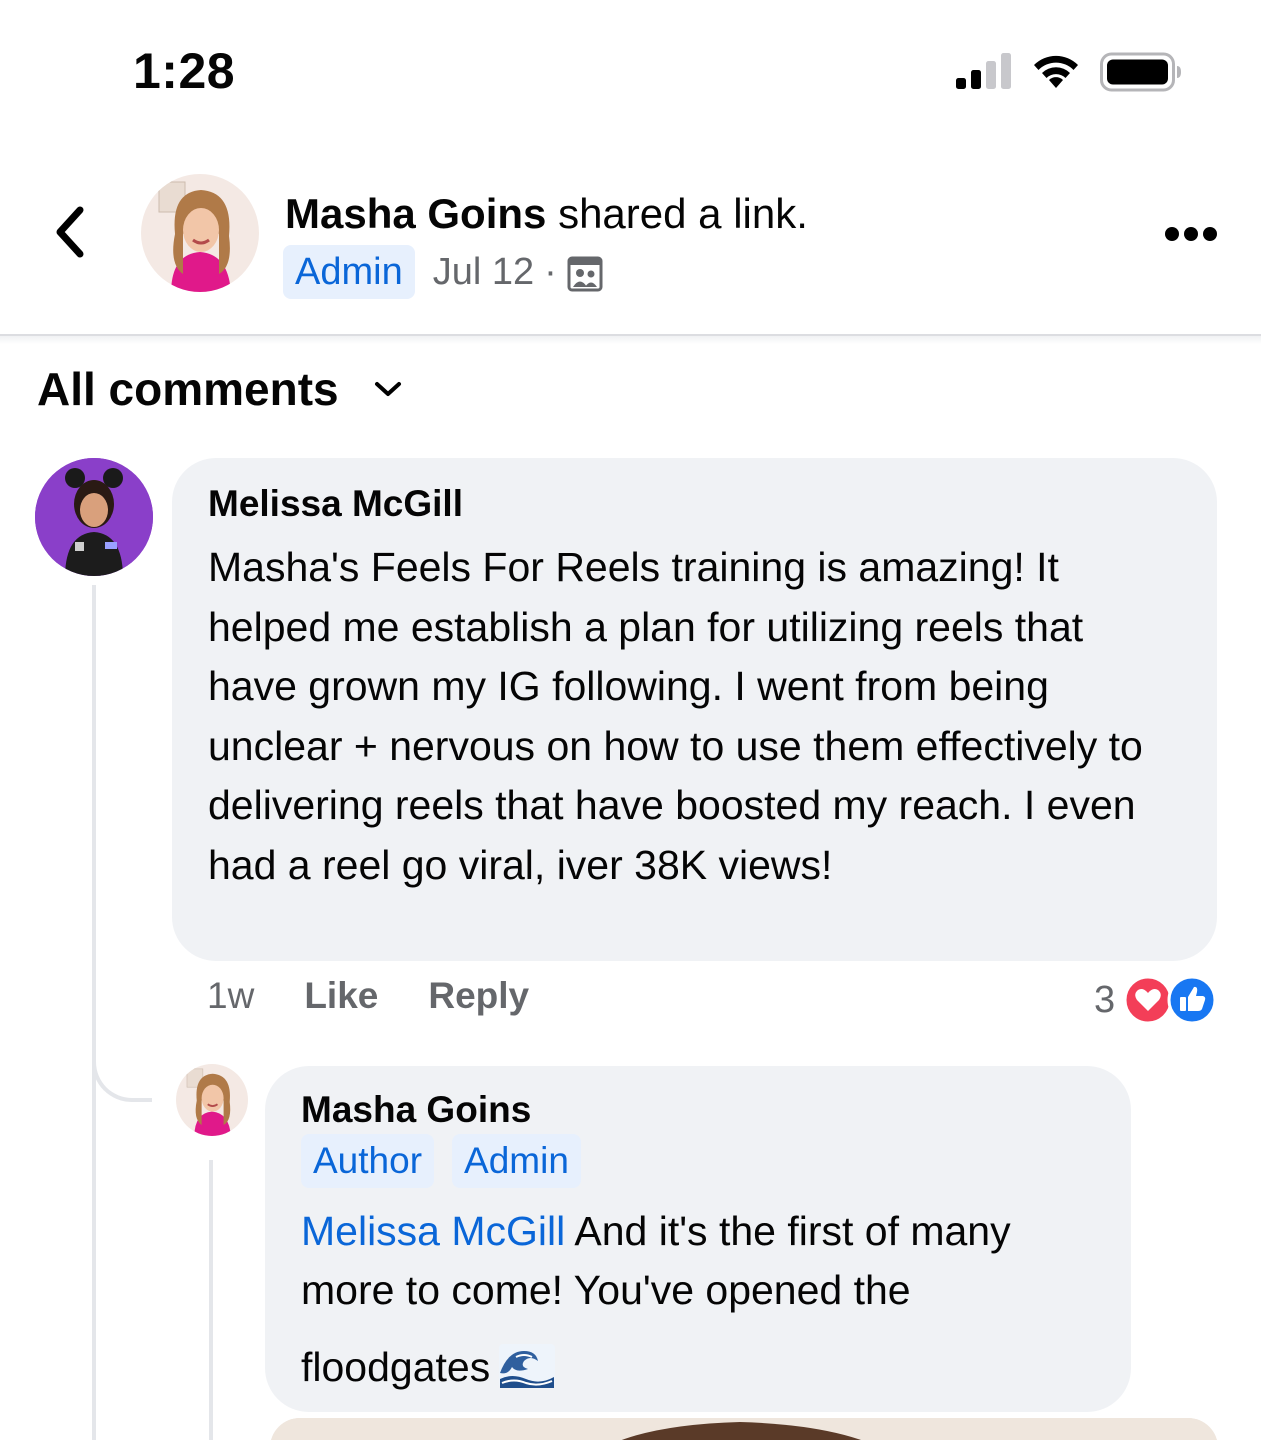  I want to click on status-bar: 1:28, so click(630, 70).